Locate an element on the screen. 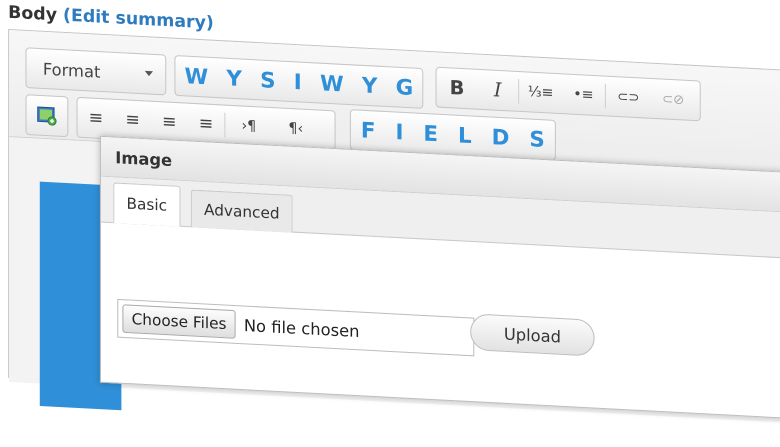 The height and width of the screenshot is (447, 780). formatting-group: B I ⅓≡ •≡ ⊂⊃ ⊂⊘ is located at coordinates (568, 94).